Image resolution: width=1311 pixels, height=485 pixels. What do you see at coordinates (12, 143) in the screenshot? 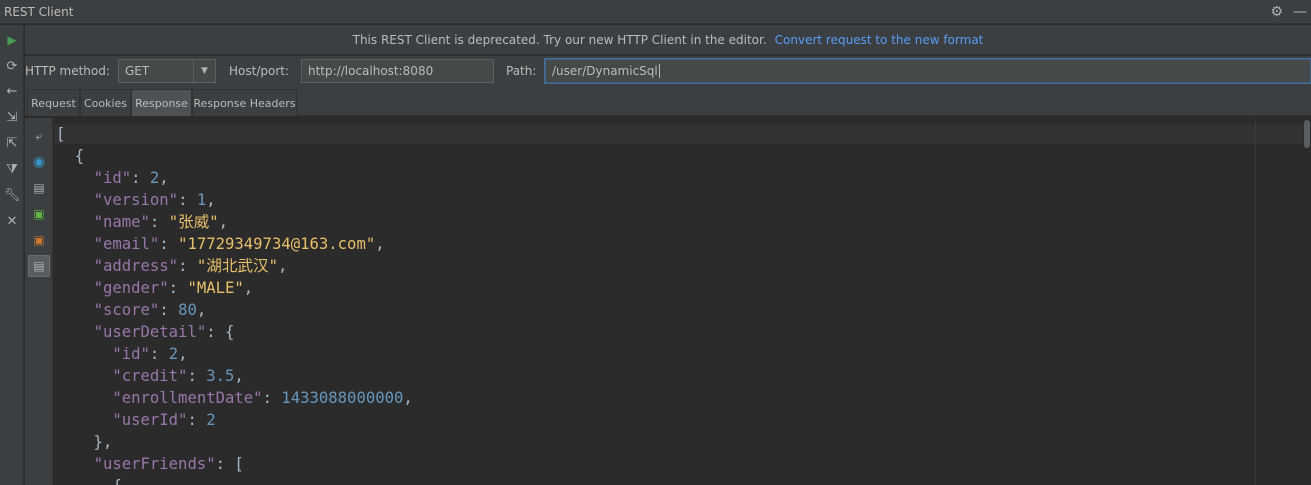
I see `import-icon: ⇱` at bounding box center [12, 143].